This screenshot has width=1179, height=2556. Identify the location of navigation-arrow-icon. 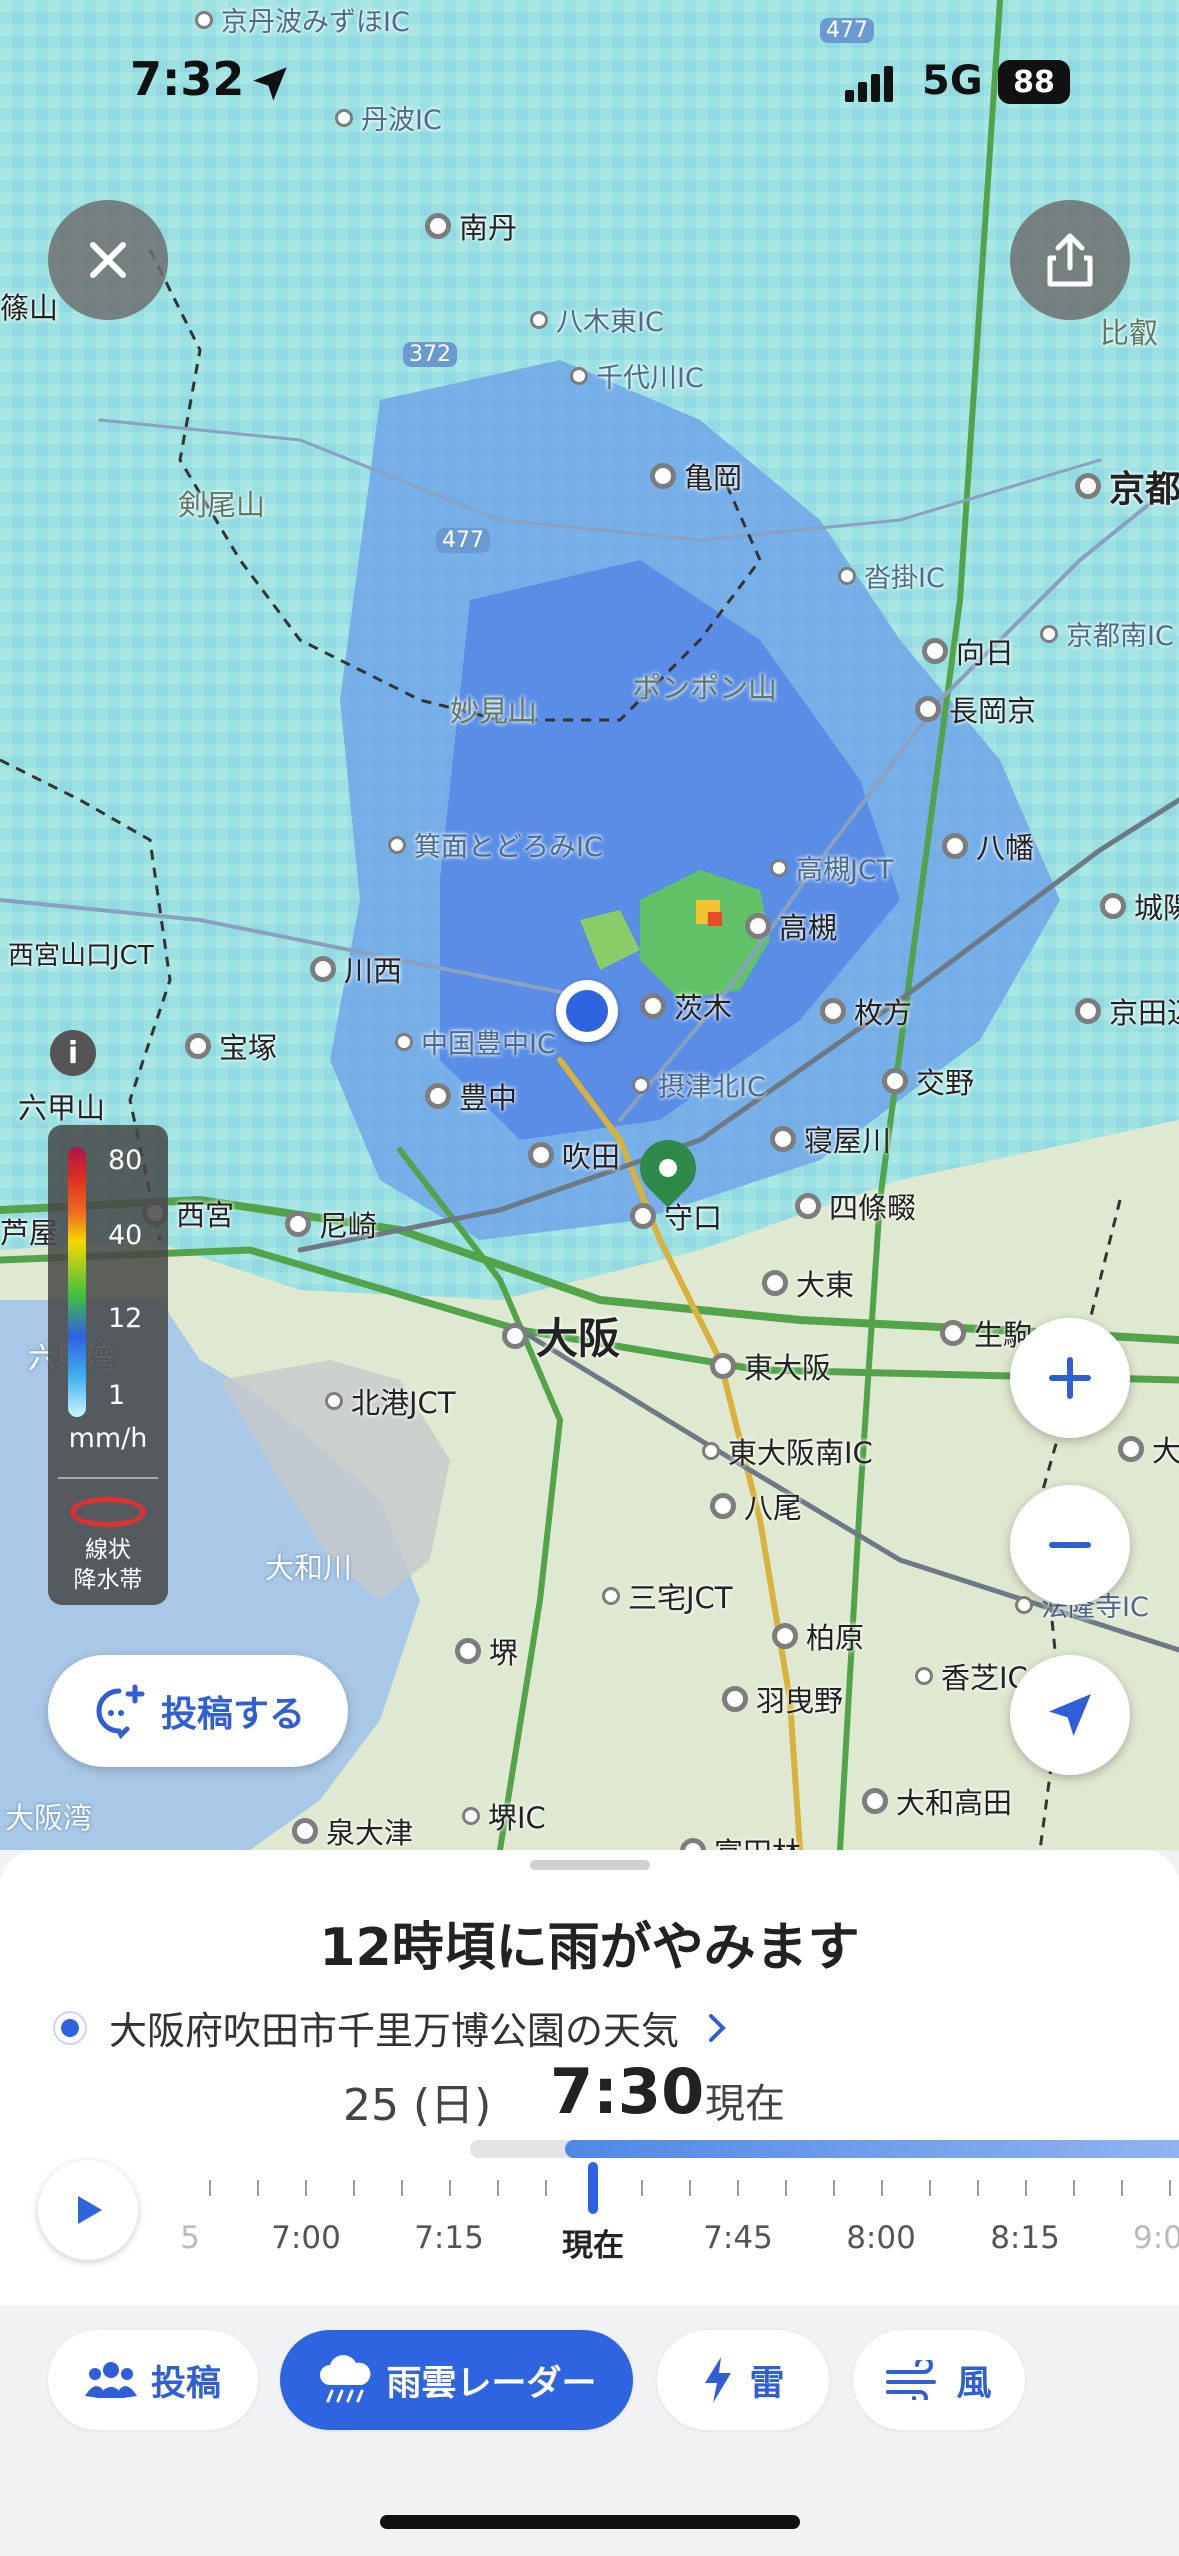
(1070, 1715).